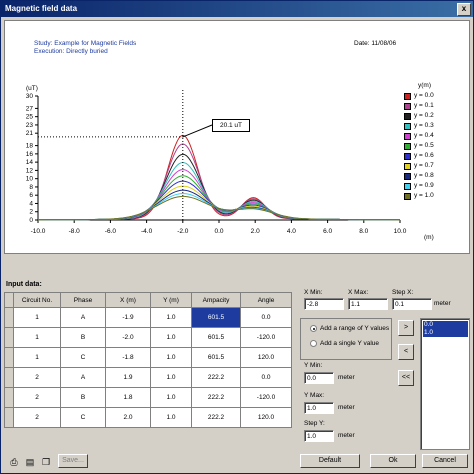 This screenshot has width=474, height=474. What do you see at coordinates (266, 300) in the screenshot?
I see `col-header-angle: Angle` at bounding box center [266, 300].